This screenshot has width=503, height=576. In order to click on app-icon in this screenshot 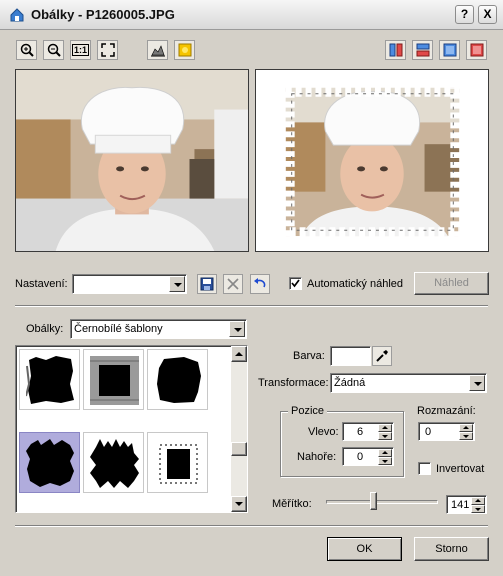, I will do `click(17, 15)`.